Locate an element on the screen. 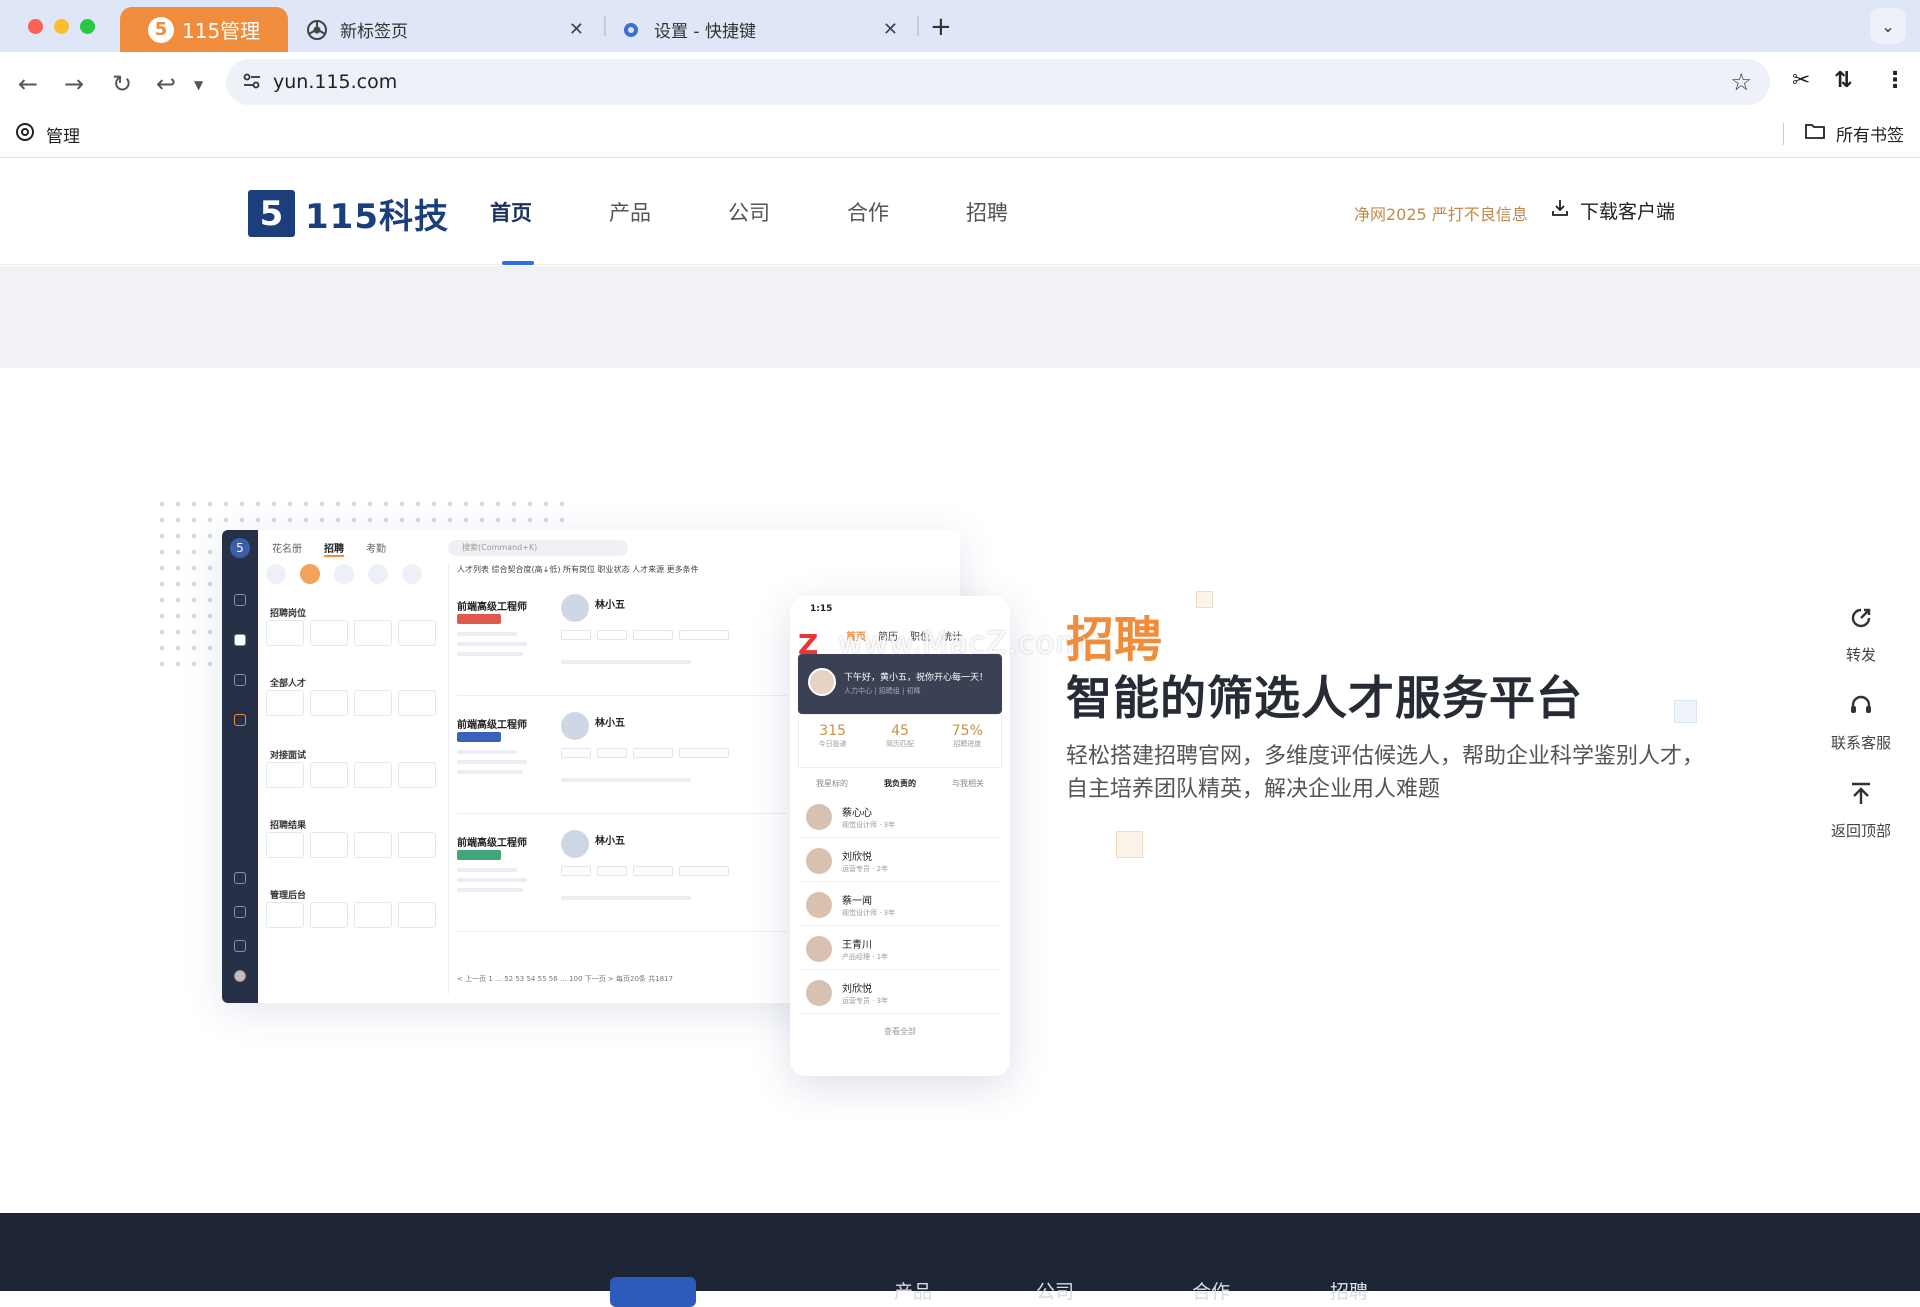 The height and width of the screenshot is (1307, 1920). nav-home: 首页 is located at coordinates (549, 231).